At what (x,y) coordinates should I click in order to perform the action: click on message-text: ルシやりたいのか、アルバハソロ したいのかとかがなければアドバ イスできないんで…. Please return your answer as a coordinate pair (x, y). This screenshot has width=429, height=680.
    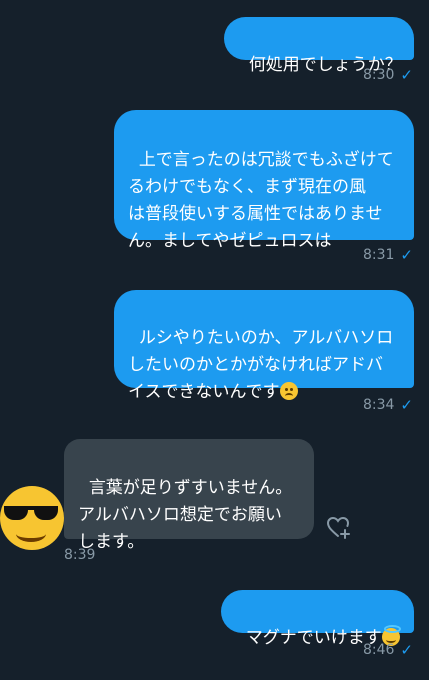
    Looking at the image, I should click on (261, 365).